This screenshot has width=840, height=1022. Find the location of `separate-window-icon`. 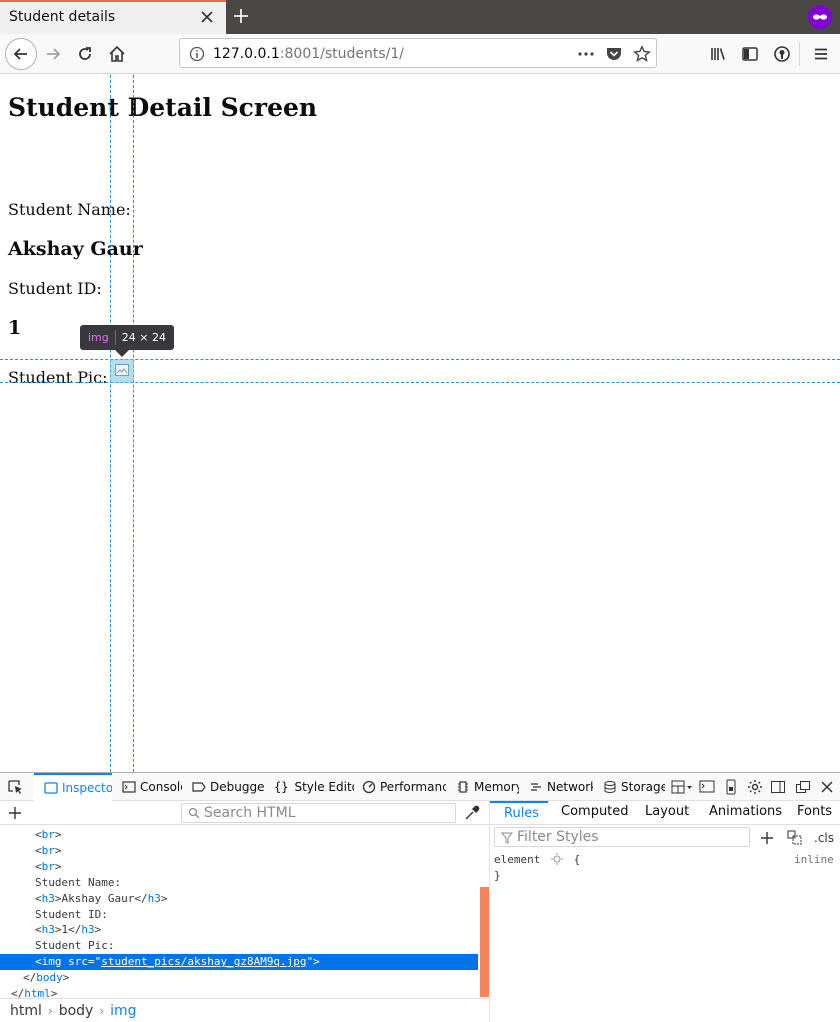

separate-window-icon is located at coordinates (803, 787).